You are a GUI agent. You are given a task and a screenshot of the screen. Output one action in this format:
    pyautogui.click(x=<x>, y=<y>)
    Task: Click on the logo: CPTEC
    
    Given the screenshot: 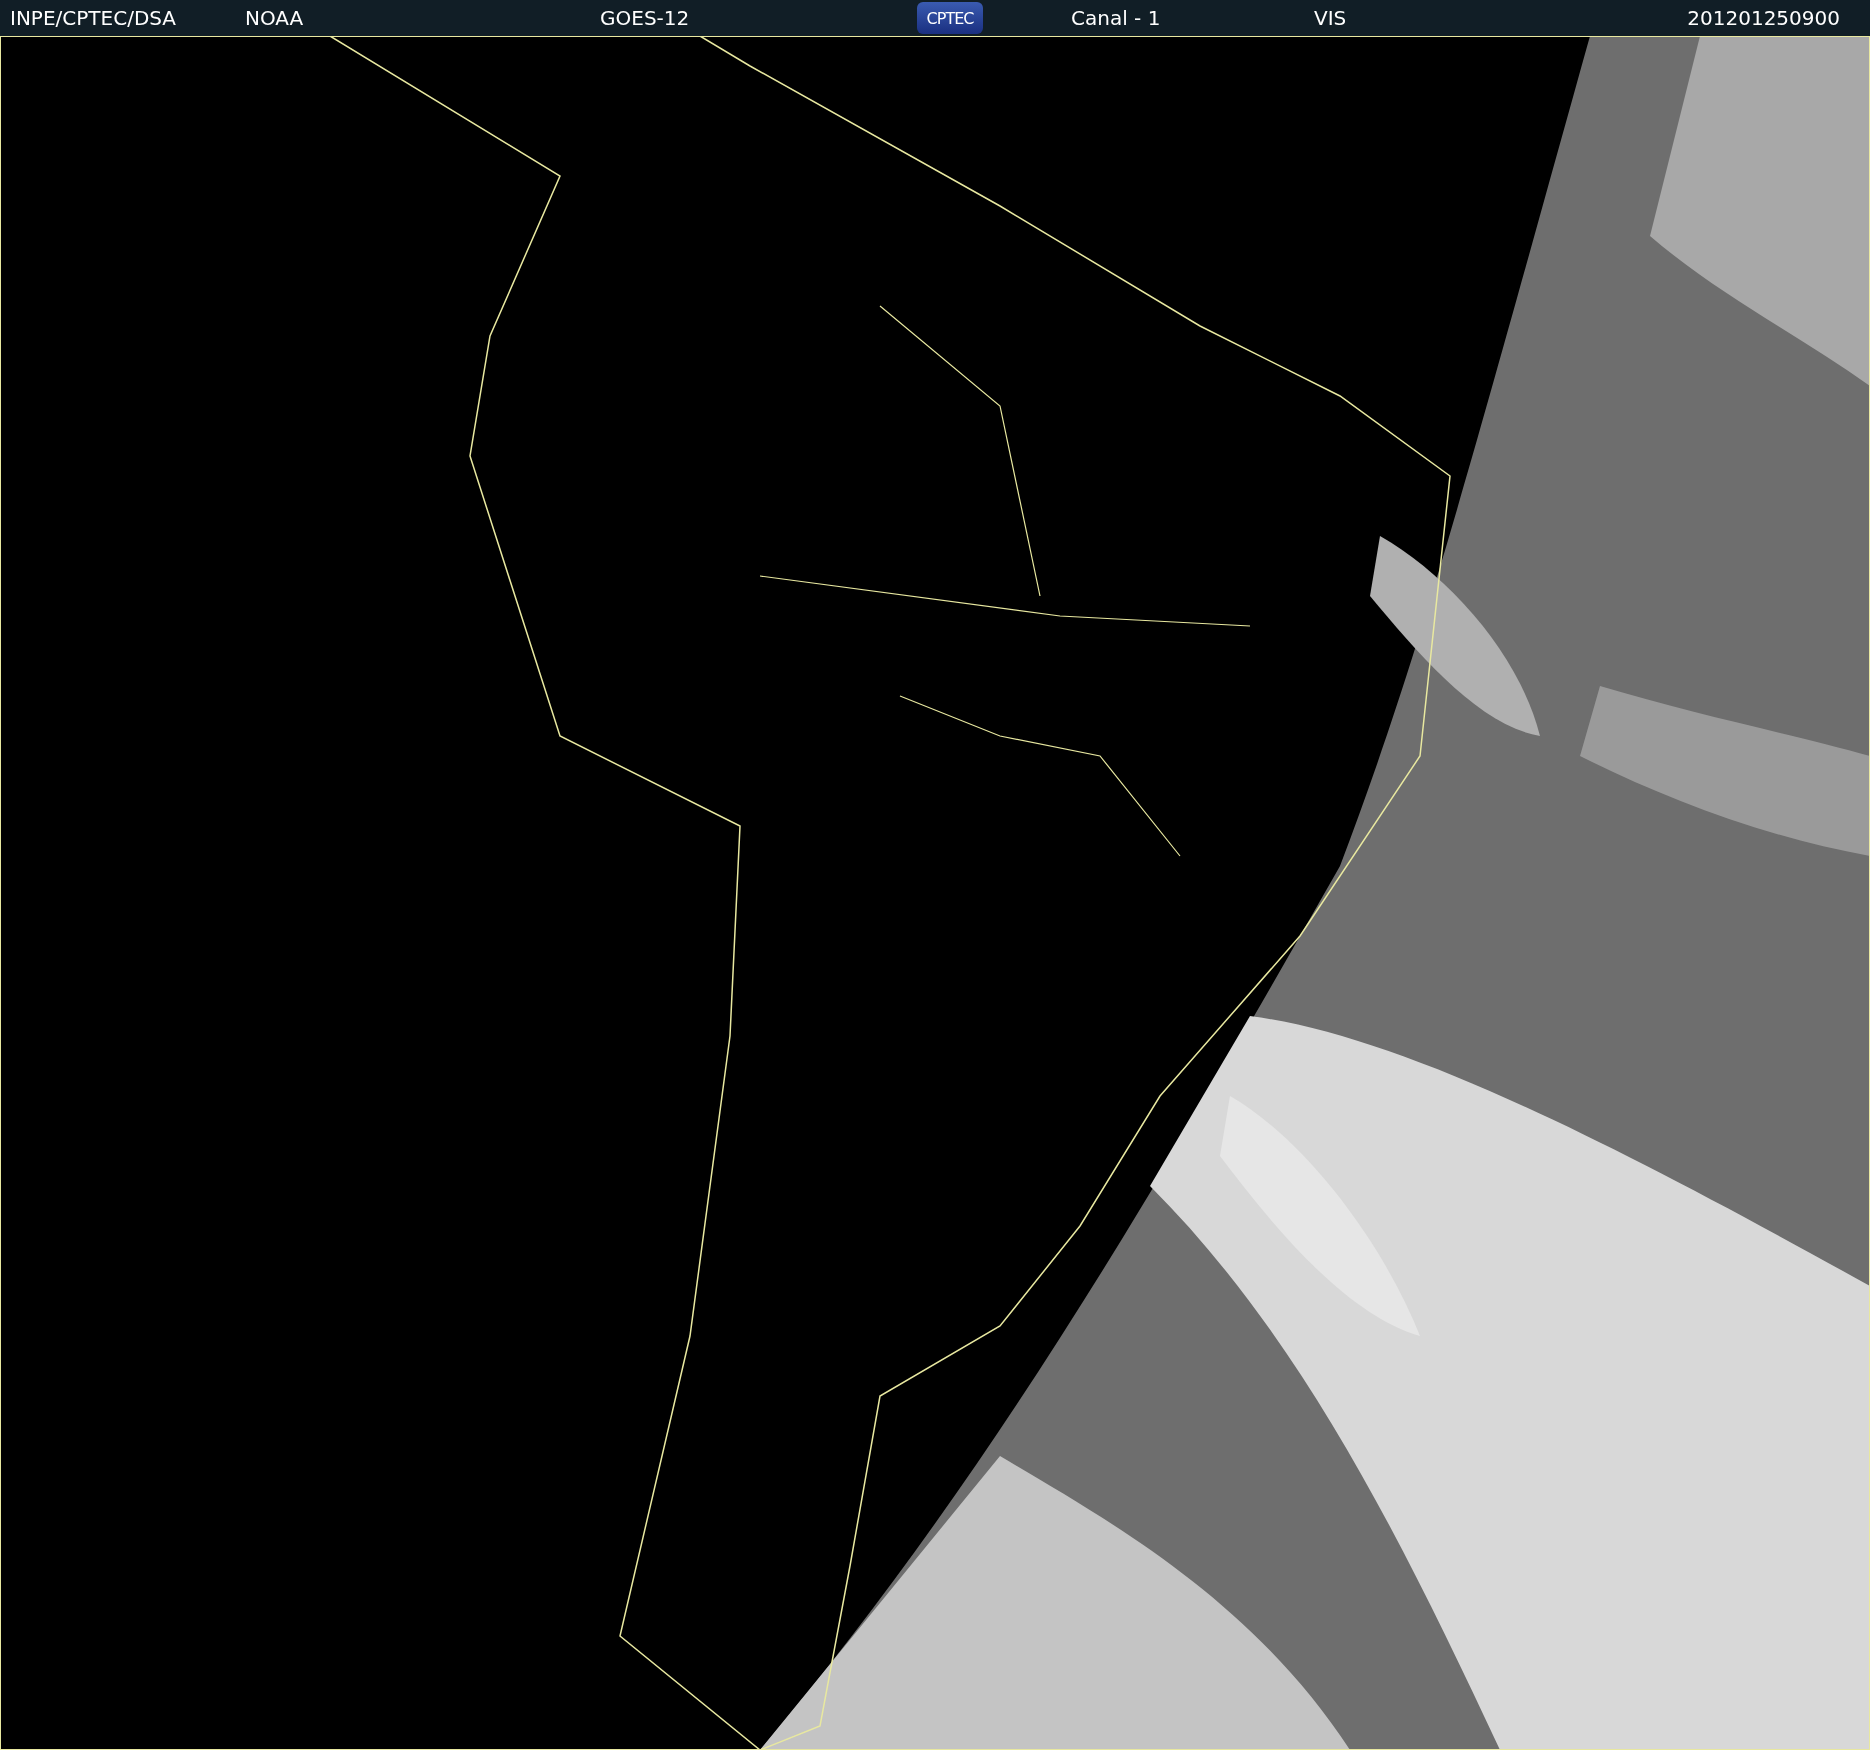 What is the action you would take?
    pyautogui.click(x=950, y=18)
    